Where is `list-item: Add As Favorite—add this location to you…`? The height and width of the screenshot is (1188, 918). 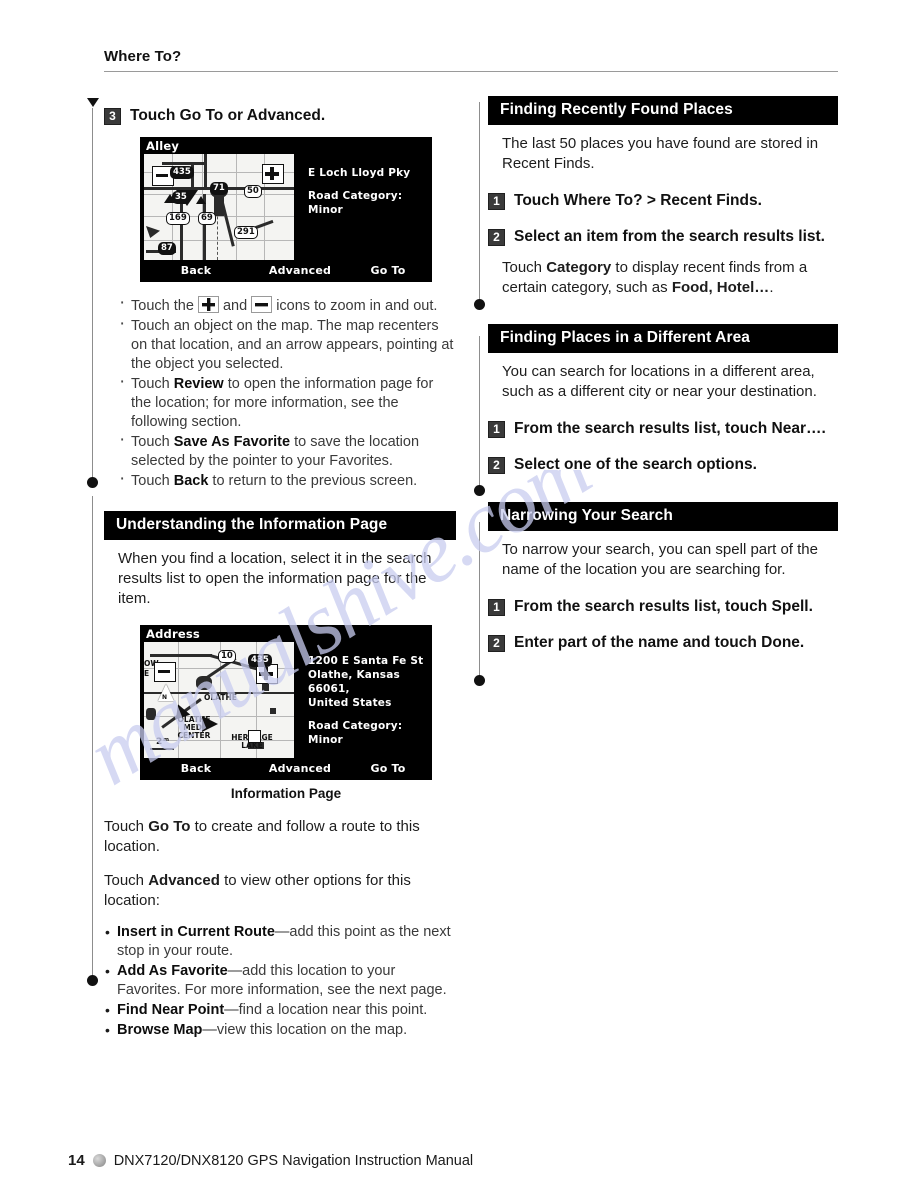 list-item: Add As Favorite—add this location to you… is located at coordinates (280, 981).